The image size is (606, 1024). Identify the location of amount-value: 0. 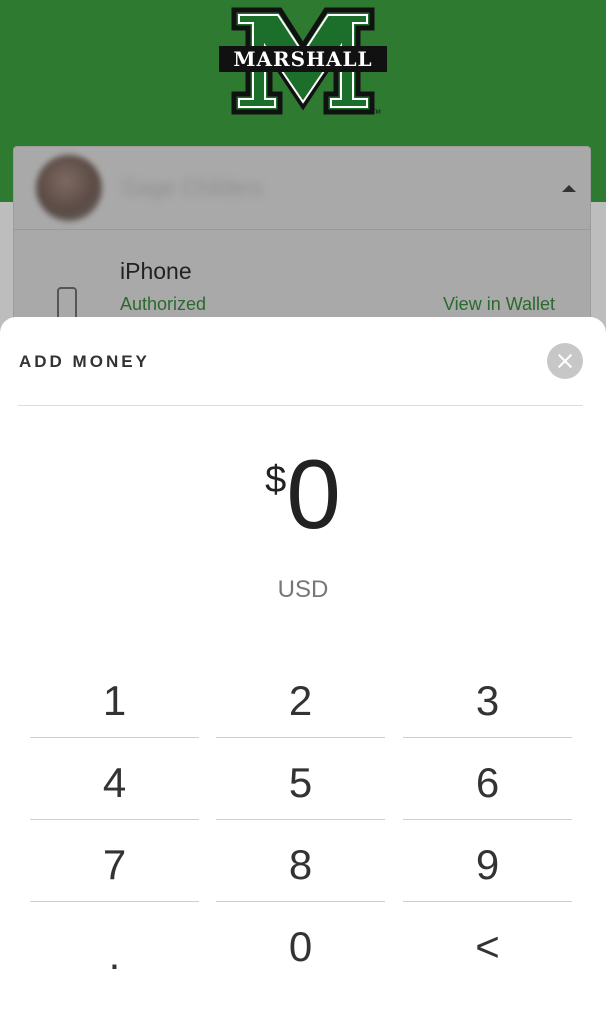
(313, 494).